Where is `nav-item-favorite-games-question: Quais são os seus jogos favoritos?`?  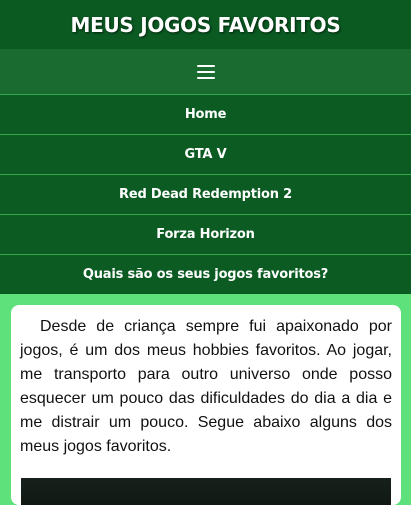
nav-item-favorite-games-question: Quais são os seus jogos favoritos? is located at coordinates (205, 274).